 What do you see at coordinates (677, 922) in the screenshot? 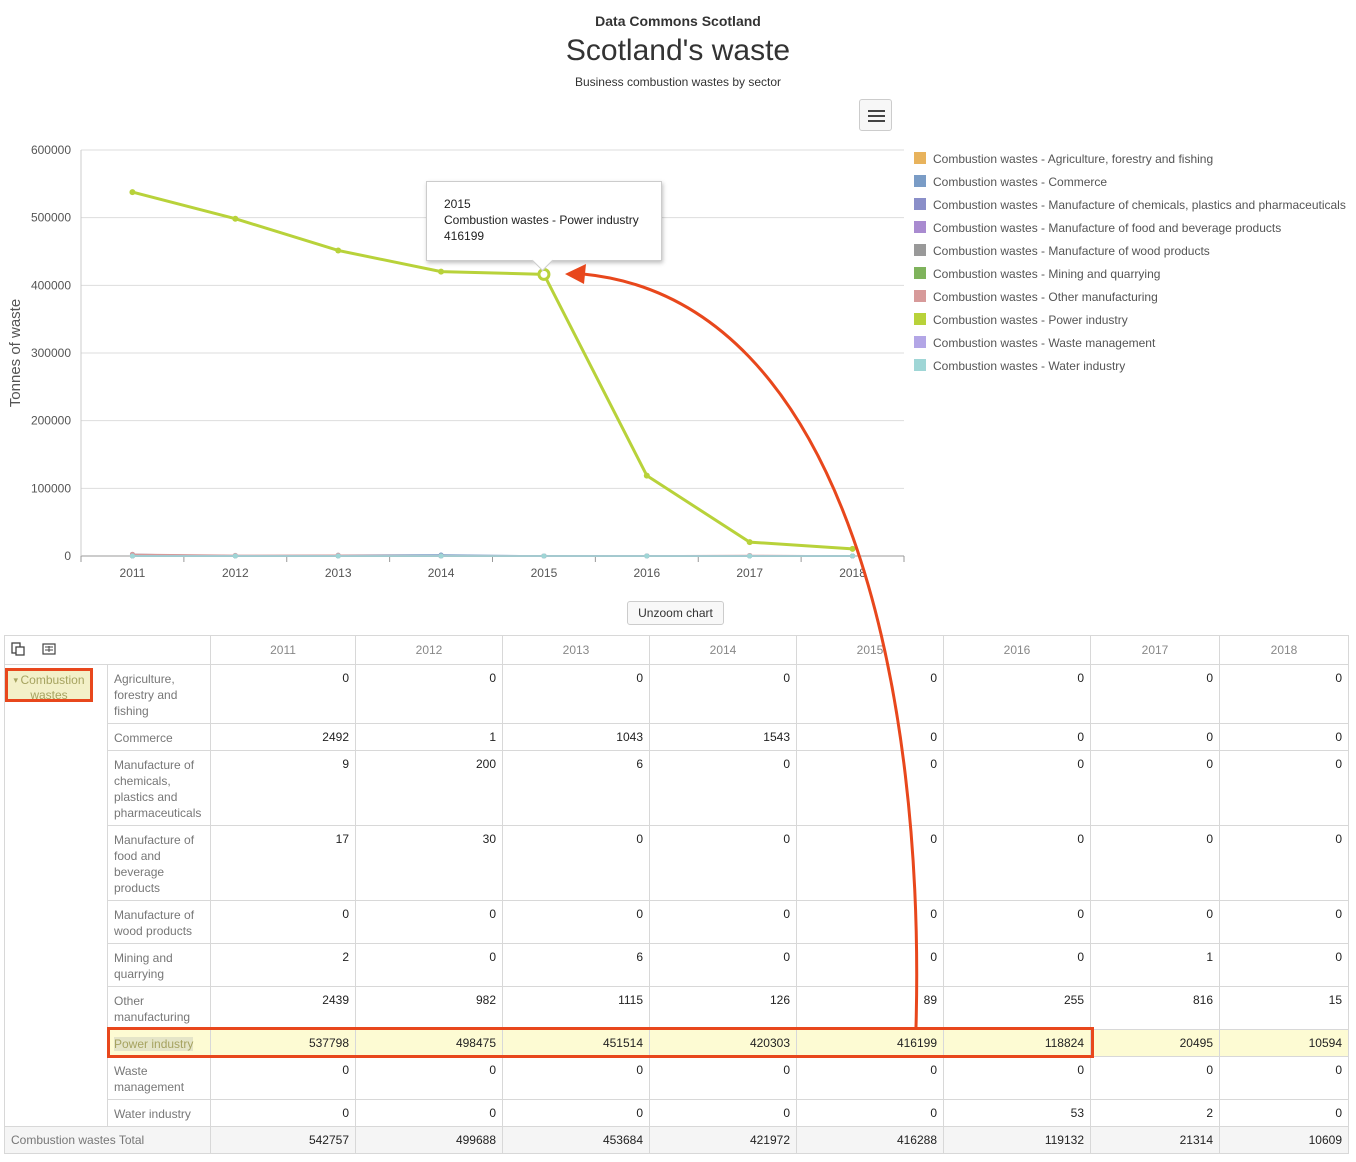
I see `table-row: Manufacture of wood products 0 0 0 0 0 0 0 0` at bounding box center [677, 922].